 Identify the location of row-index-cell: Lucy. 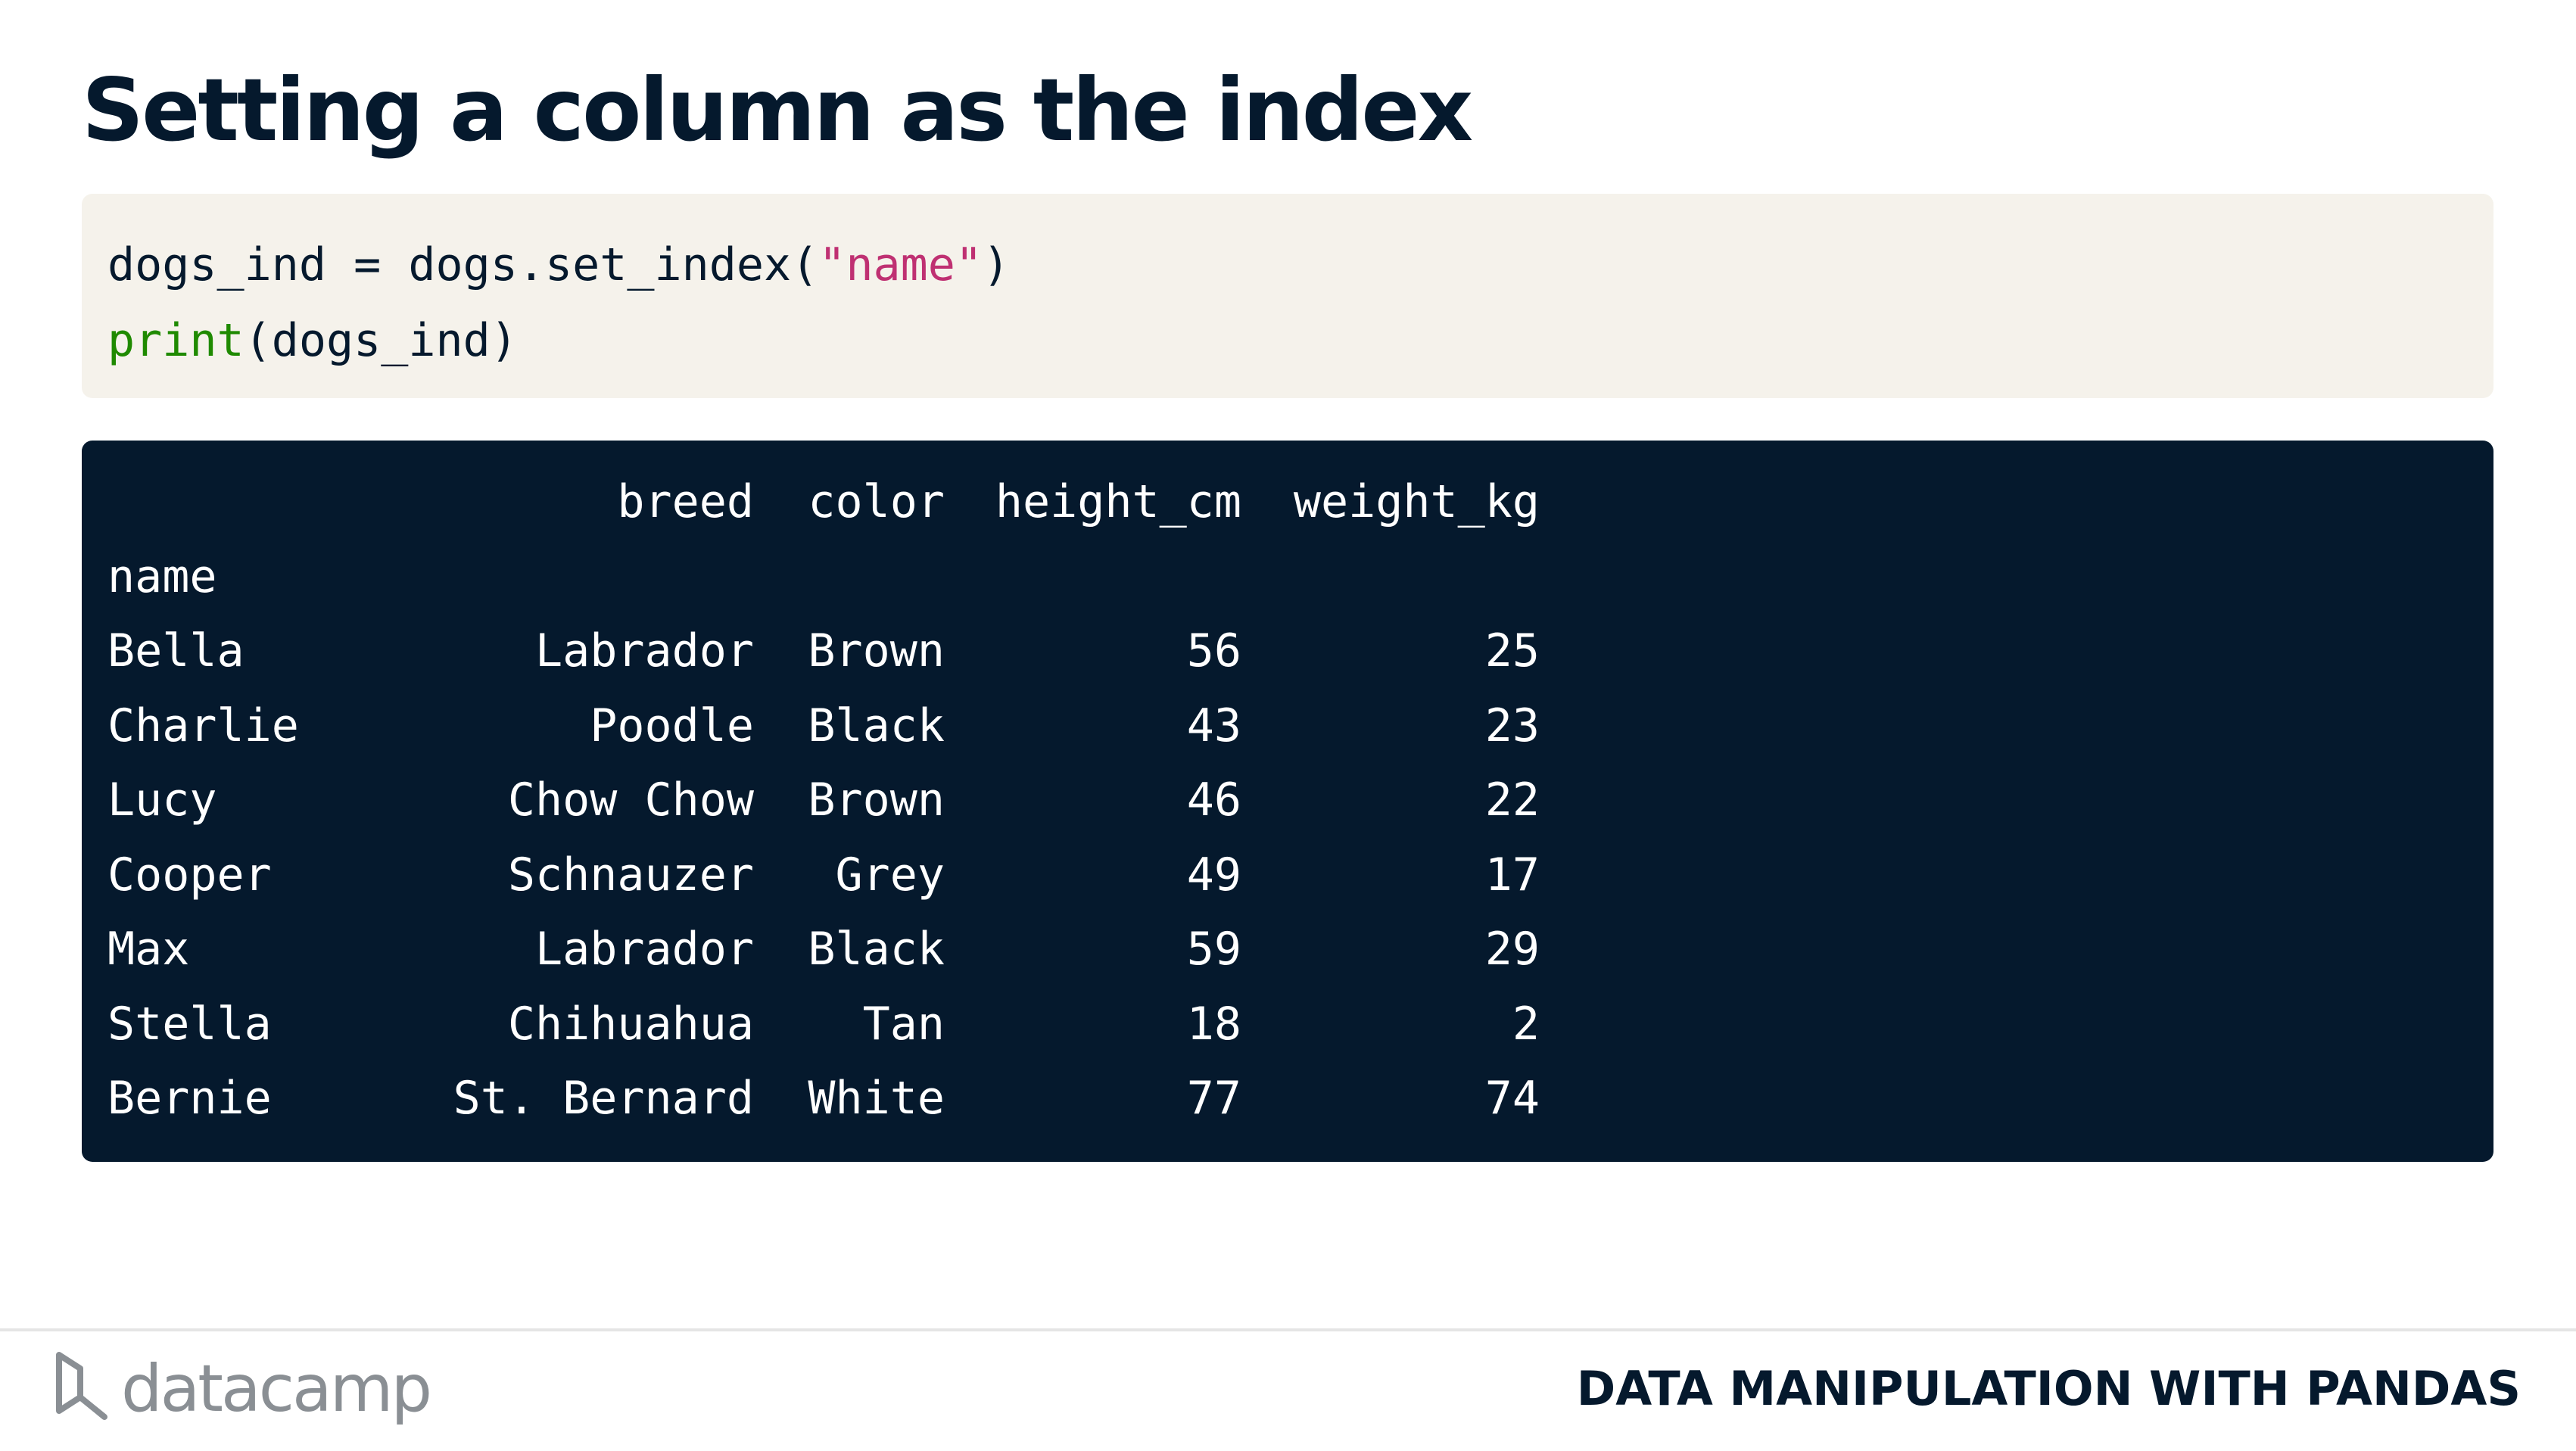
(162, 800).